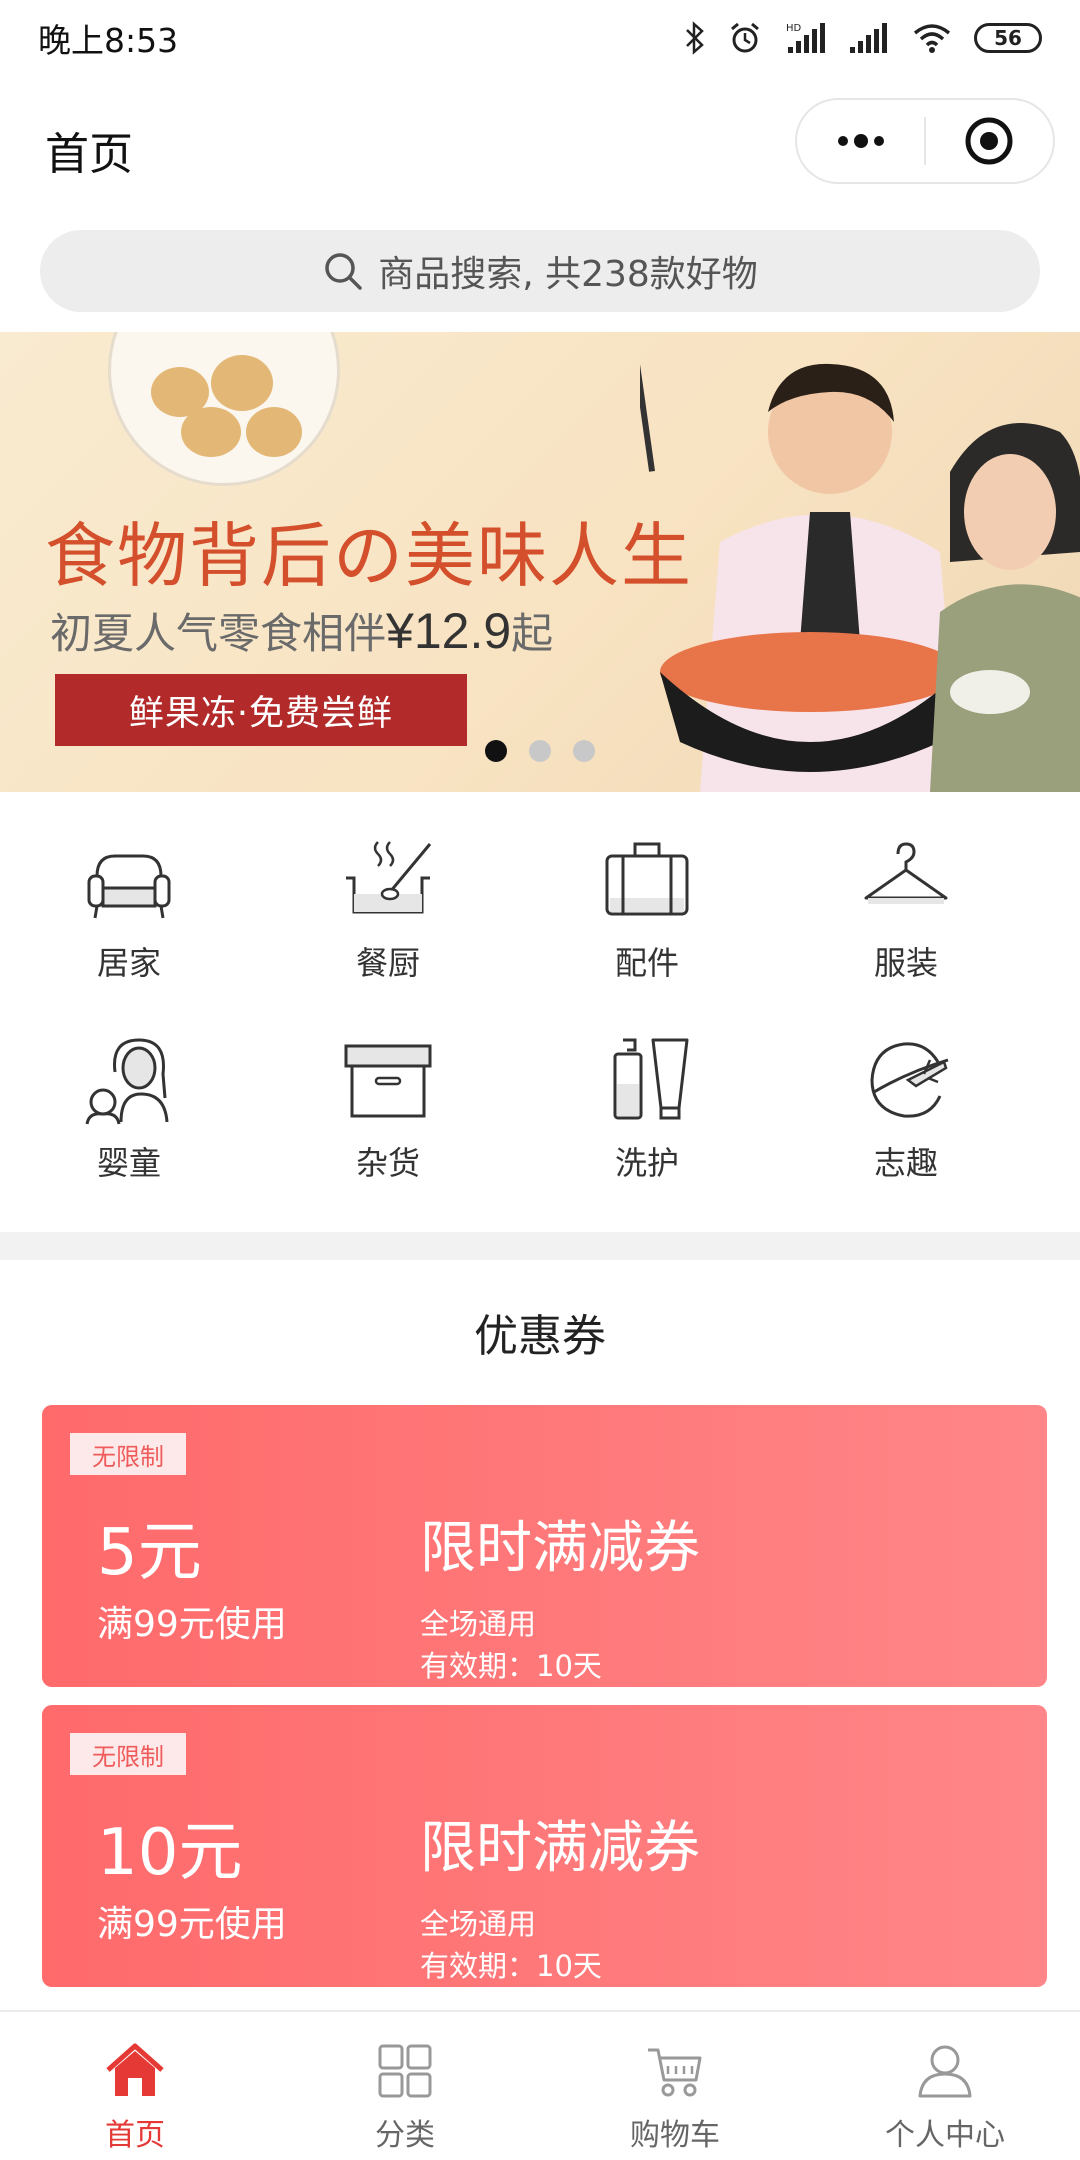 This screenshot has width=1080, height=2160. I want to click on banner-subtitle-line: 初夏人气零食相伴¥12.9起, so click(301, 630).